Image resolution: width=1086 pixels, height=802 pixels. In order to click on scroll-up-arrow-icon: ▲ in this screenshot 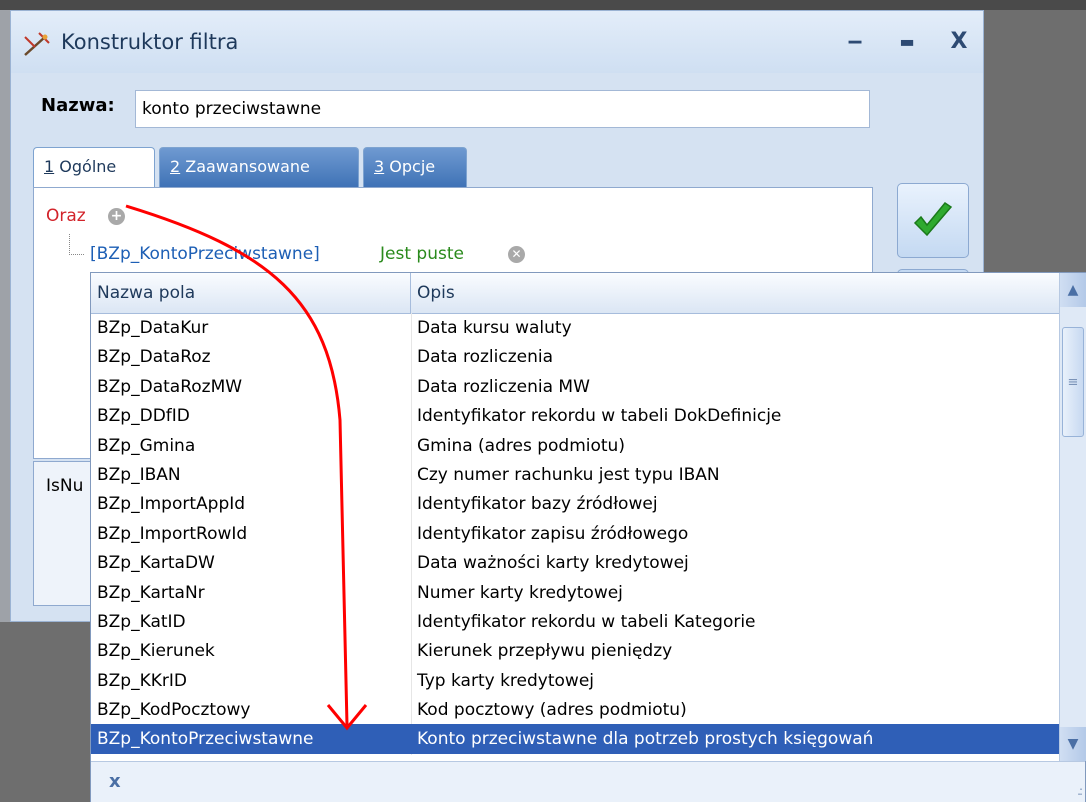, I will do `click(1073, 290)`.